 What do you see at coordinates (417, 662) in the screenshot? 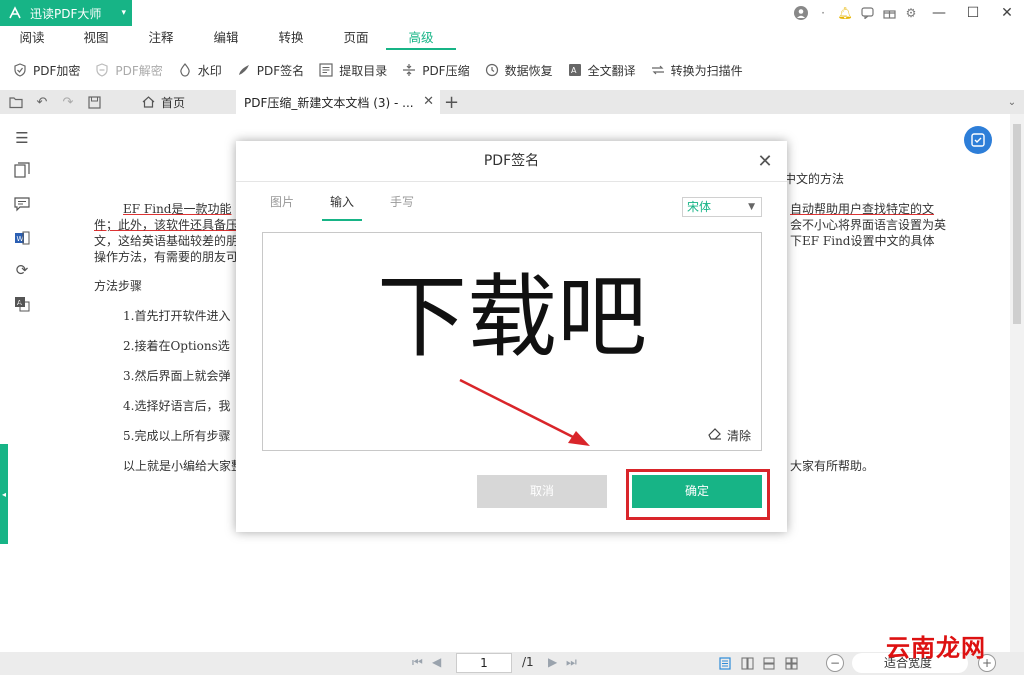
I see `first-page-icon: ⏮` at bounding box center [417, 662].